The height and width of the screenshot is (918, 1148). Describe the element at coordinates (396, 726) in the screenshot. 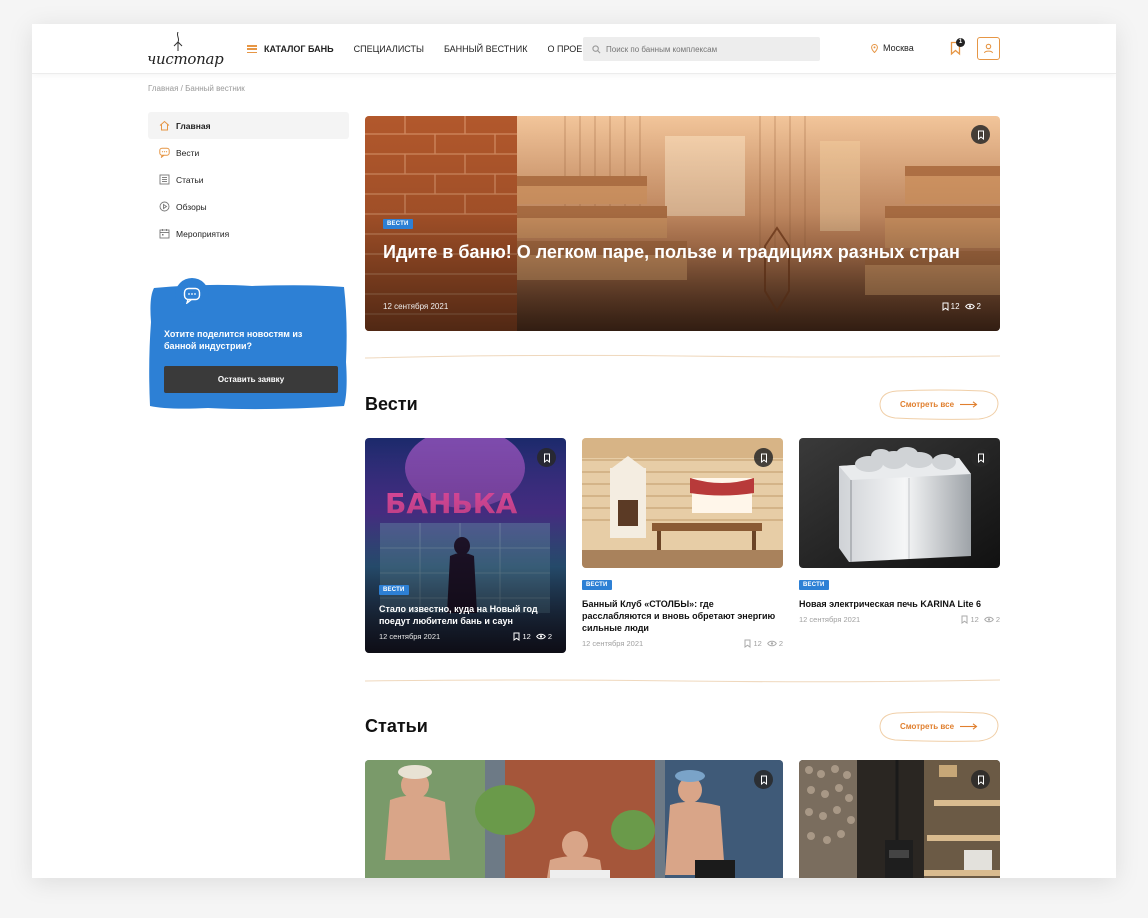

I see `articles-section-title: Статьи` at that location.